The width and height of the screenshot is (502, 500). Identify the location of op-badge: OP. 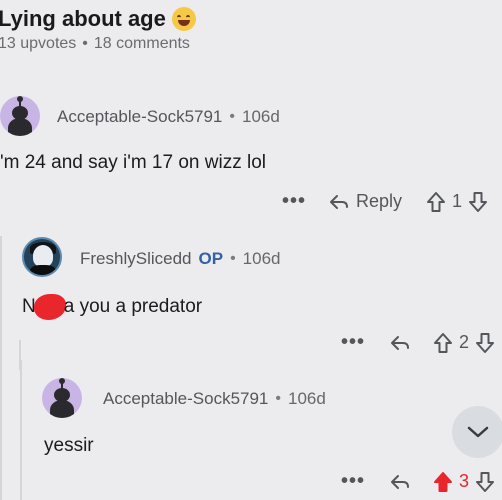
(211, 258).